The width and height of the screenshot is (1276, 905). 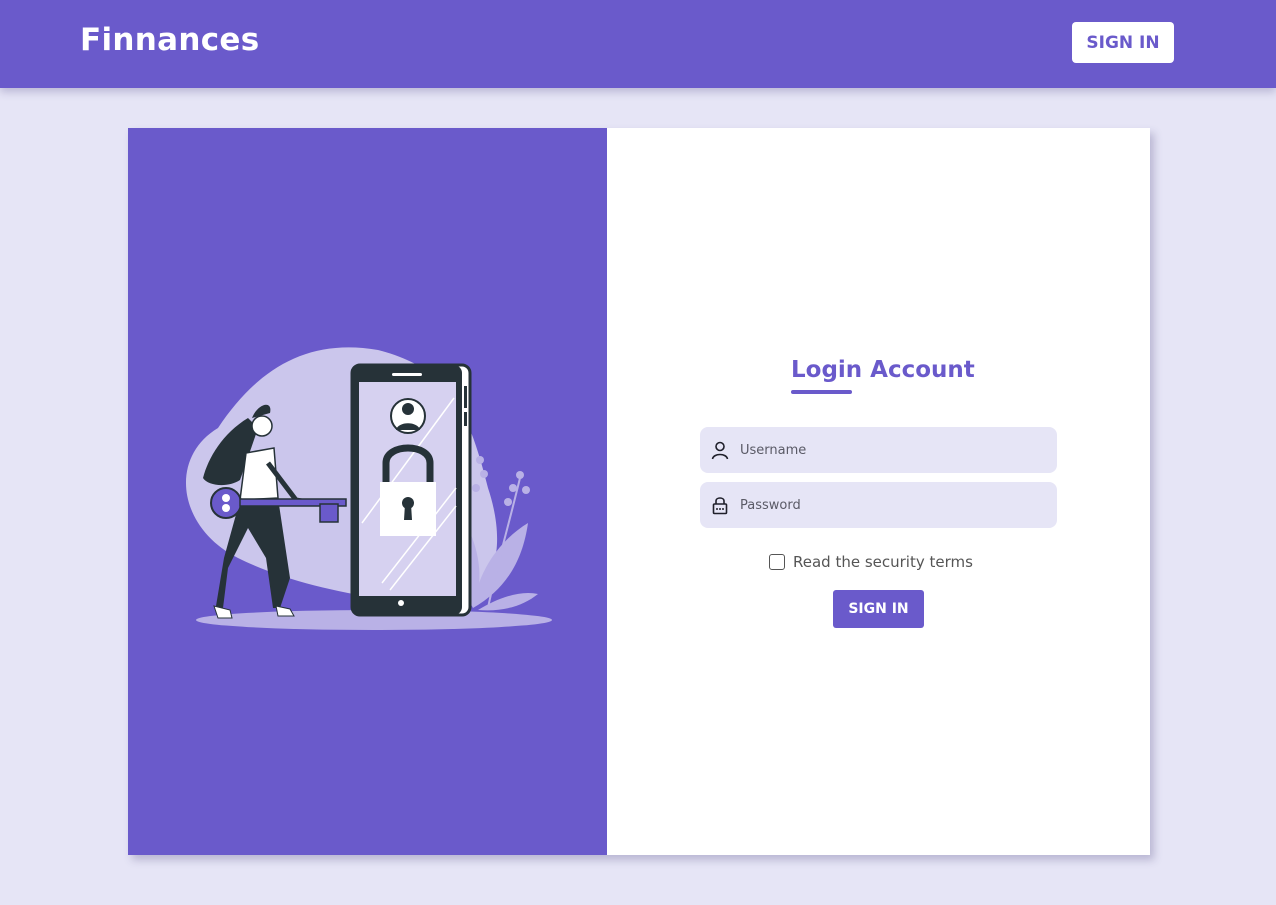 What do you see at coordinates (883, 370) in the screenshot?
I see `login-title: Login Account` at bounding box center [883, 370].